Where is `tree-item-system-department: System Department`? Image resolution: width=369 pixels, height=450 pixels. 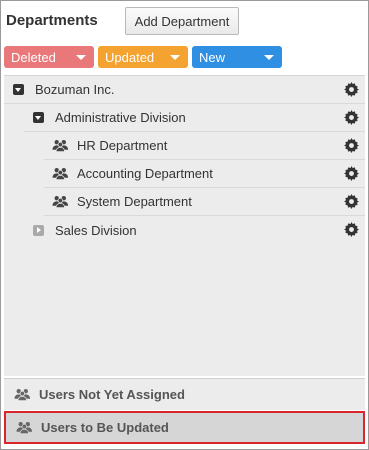 tree-item-system-department: System Department is located at coordinates (204, 202).